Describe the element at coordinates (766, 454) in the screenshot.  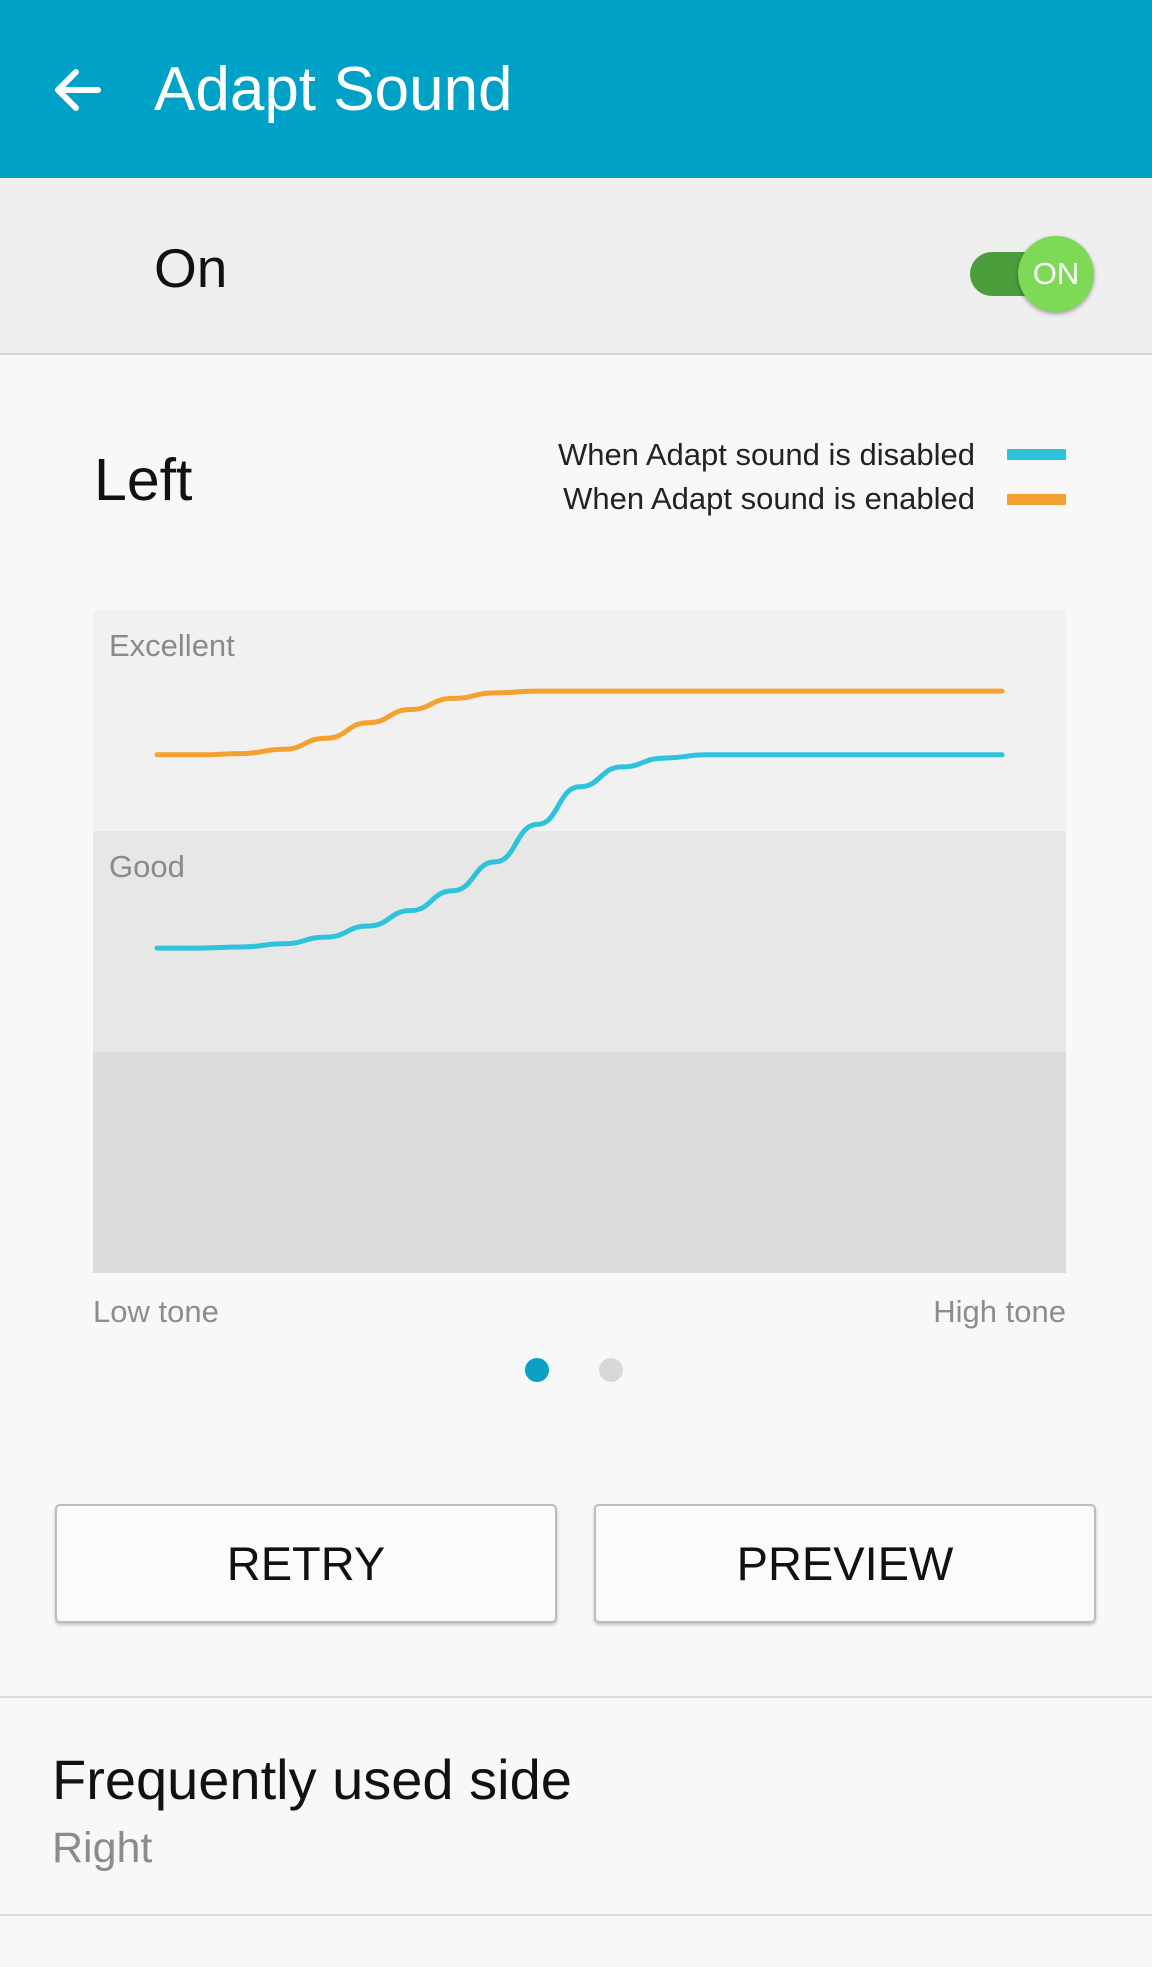
I see `legend-label-disabled: When Adapt sound is disabled` at that location.